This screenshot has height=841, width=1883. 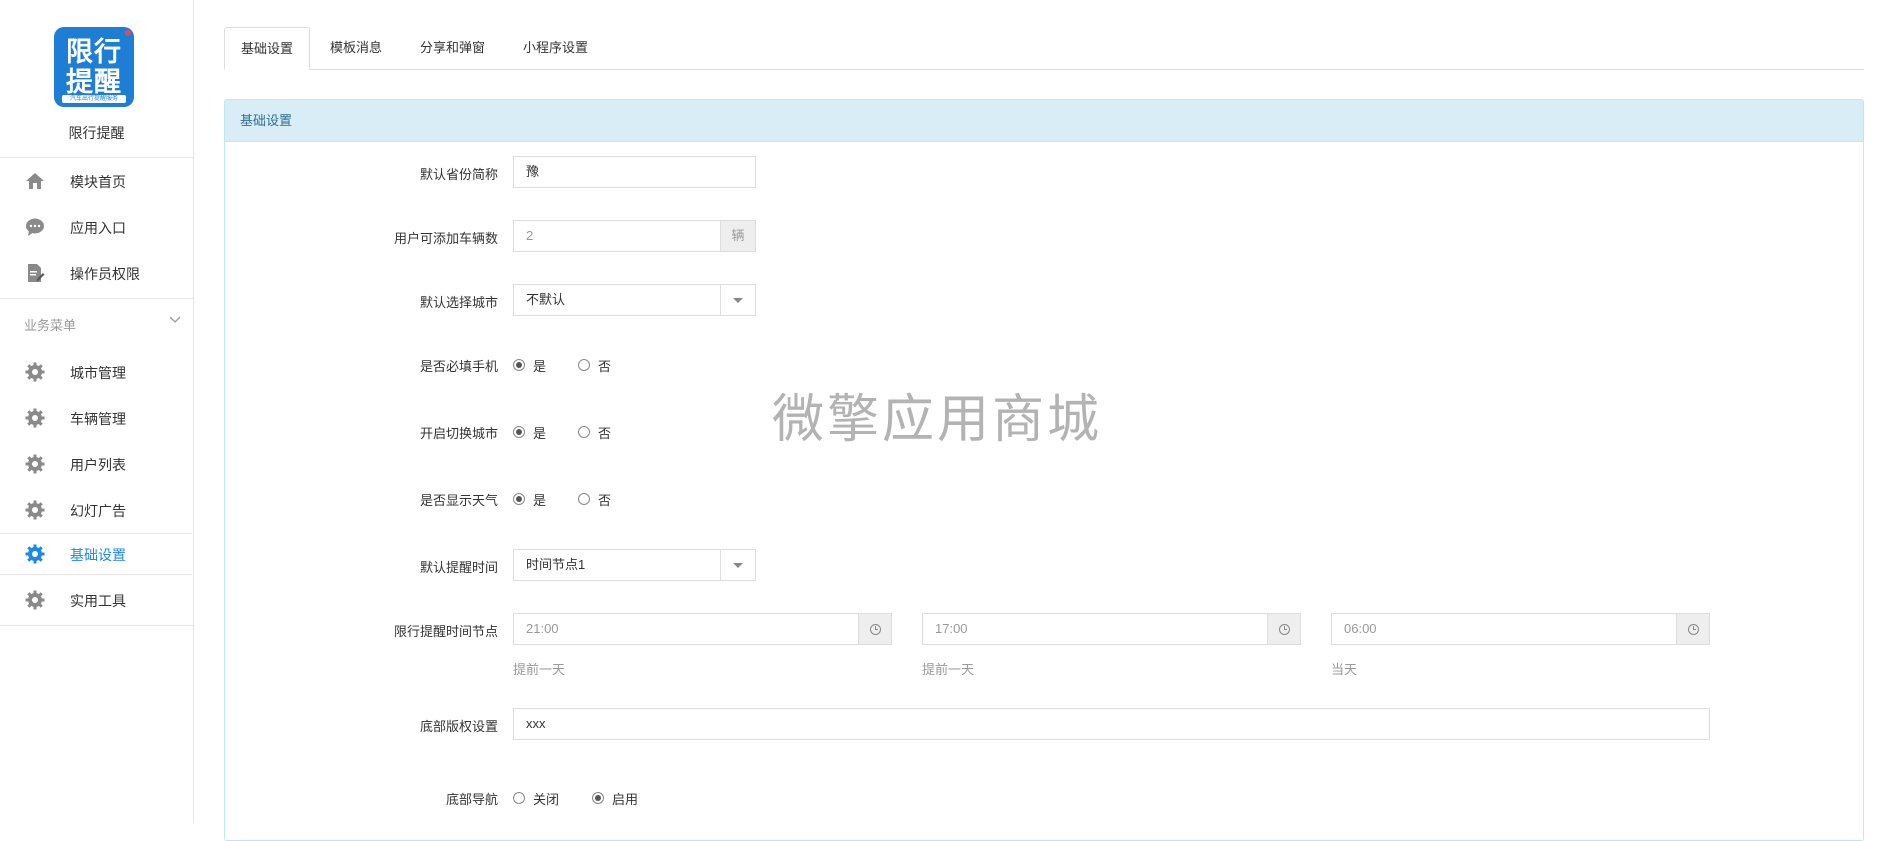 I want to click on tab-basic-settings: 基础设置, so click(x=267, y=48).